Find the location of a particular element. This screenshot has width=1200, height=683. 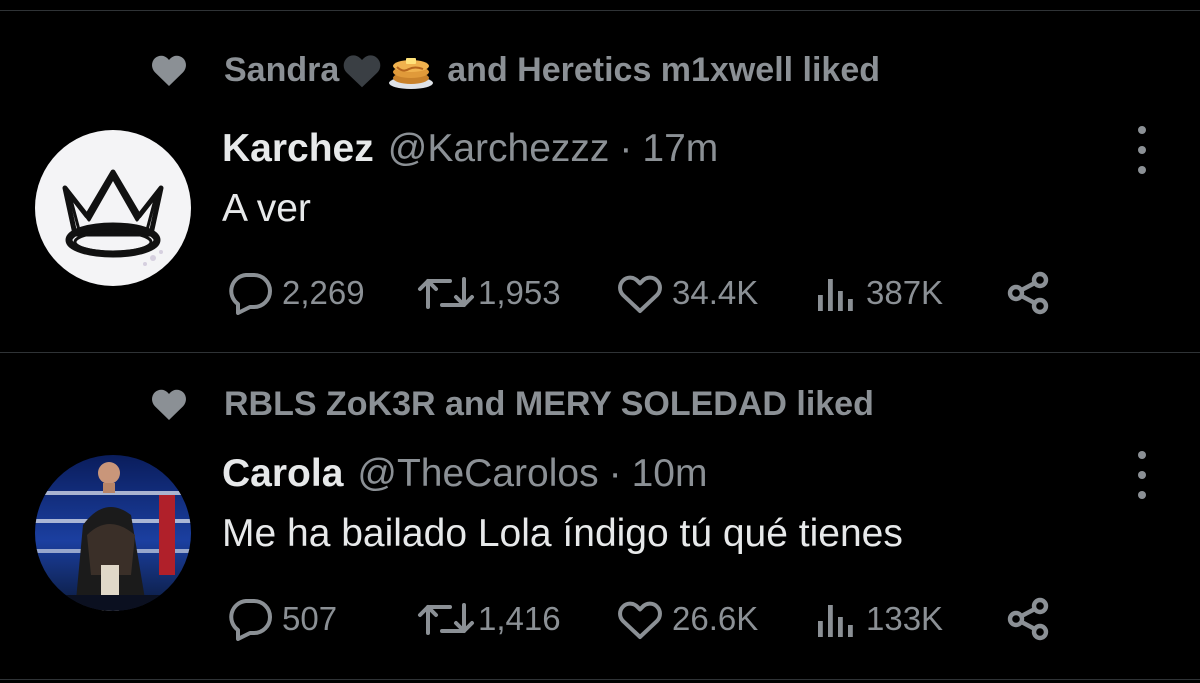

social-context: RBLS ZoK3R and MERY SOLEDAD liked is located at coordinates (511, 404).